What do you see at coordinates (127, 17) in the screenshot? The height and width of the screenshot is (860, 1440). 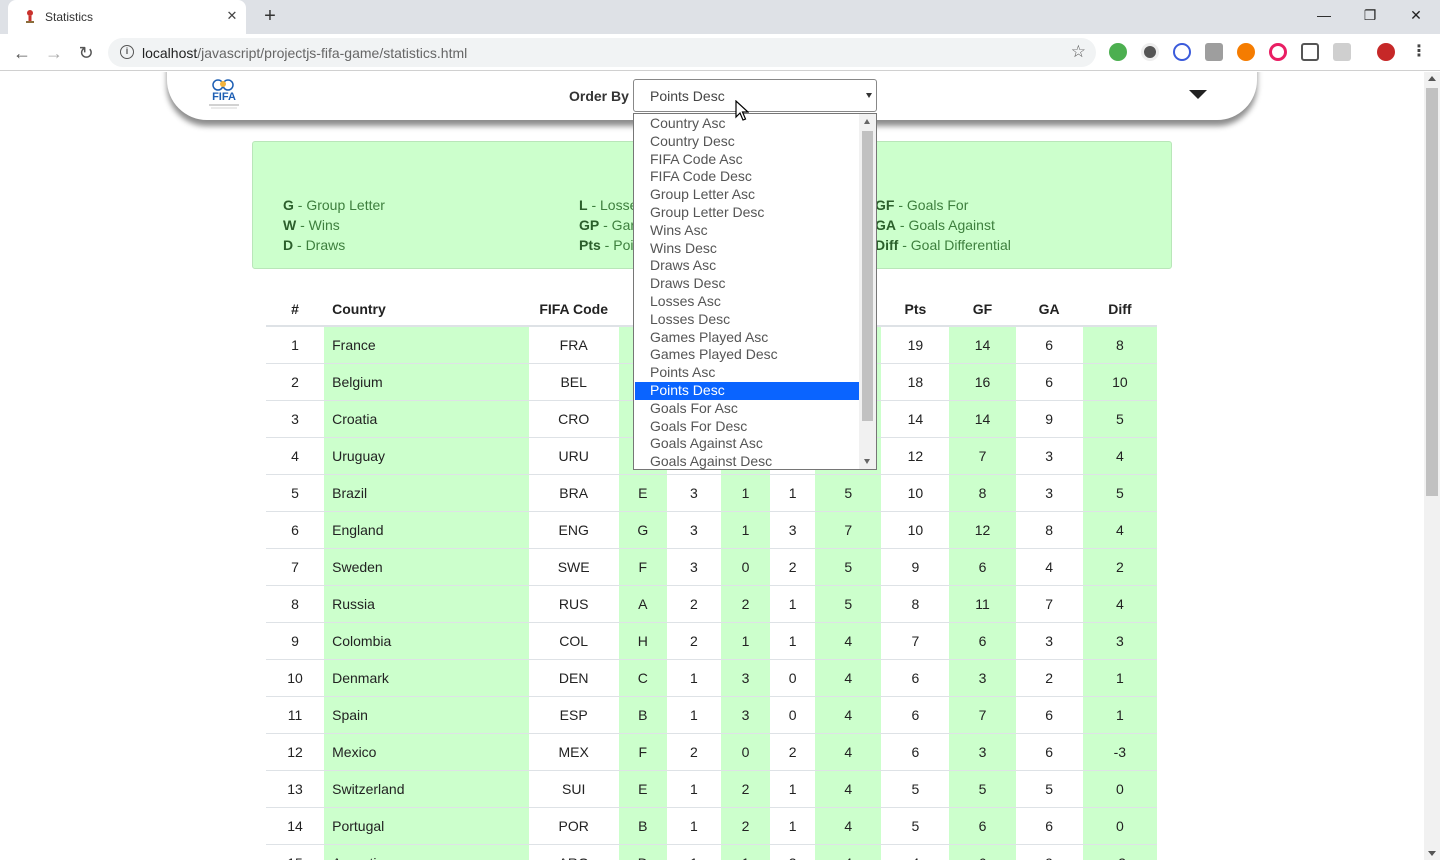 I see `browser-tab: Statistics ✕` at bounding box center [127, 17].